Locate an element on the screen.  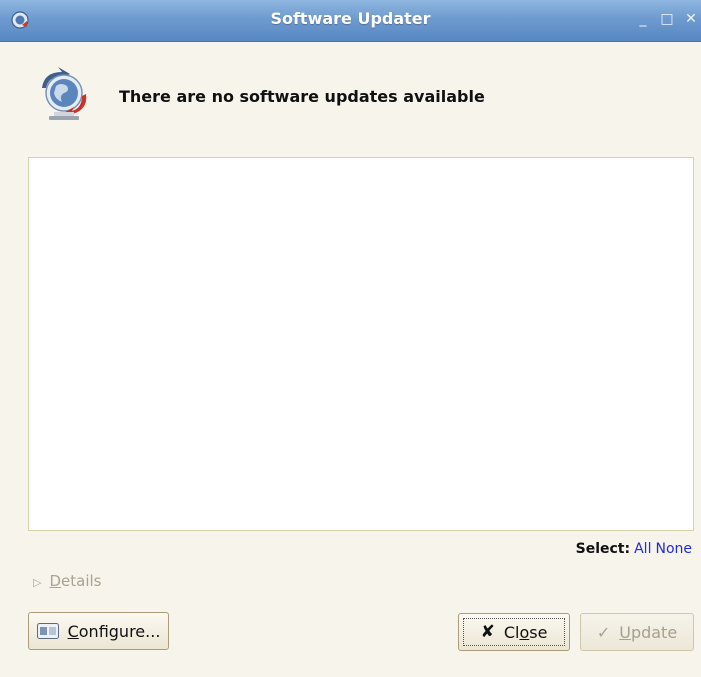
update-label: pdate is located at coordinates (654, 632).